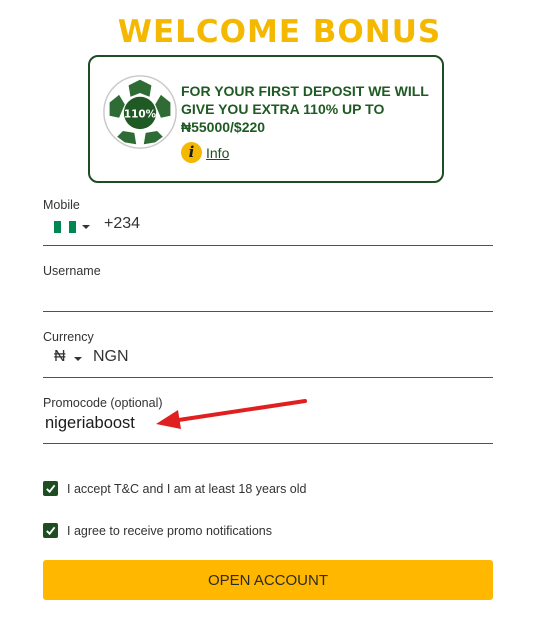  I want to click on info-link: i Info, so click(205, 152).